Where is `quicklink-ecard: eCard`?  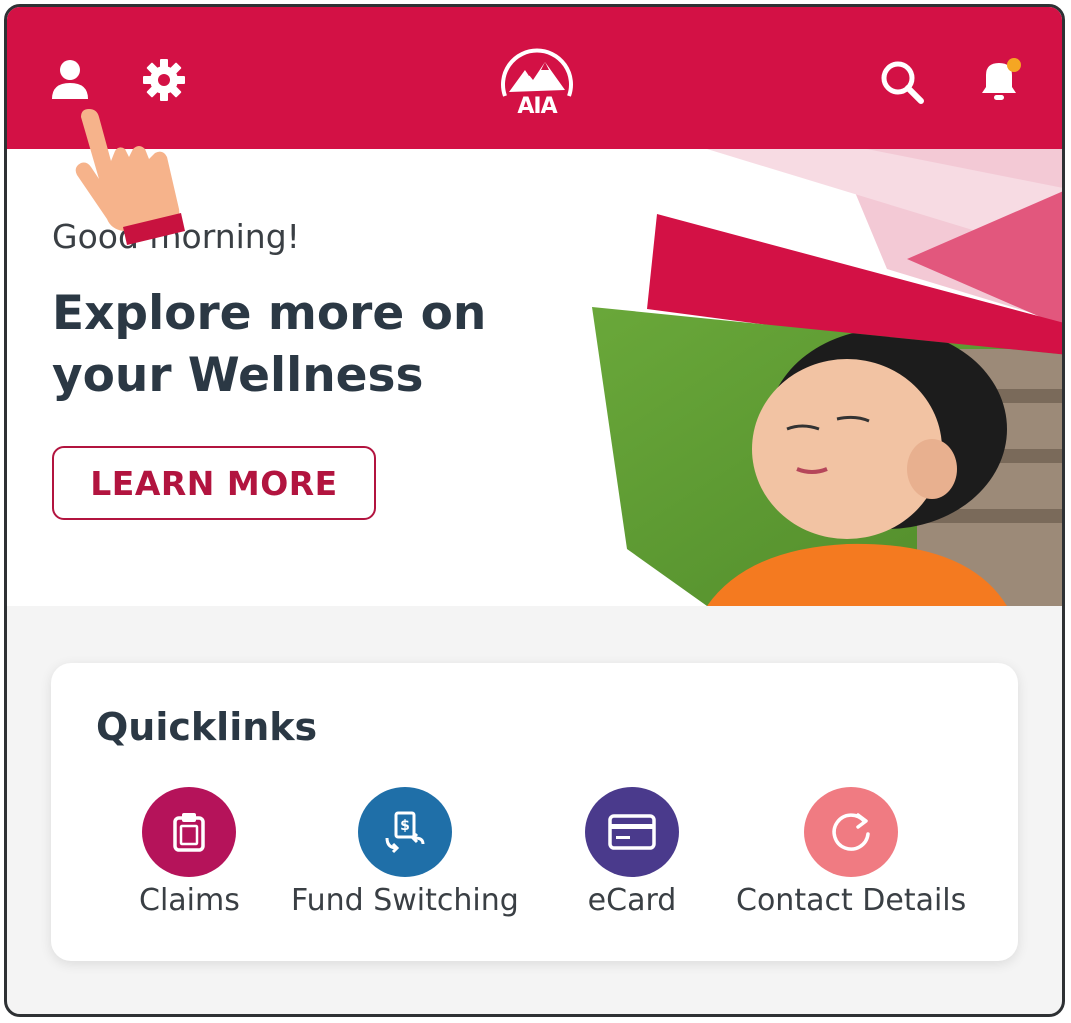
quicklink-ecard: eCard is located at coordinates (632, 852).